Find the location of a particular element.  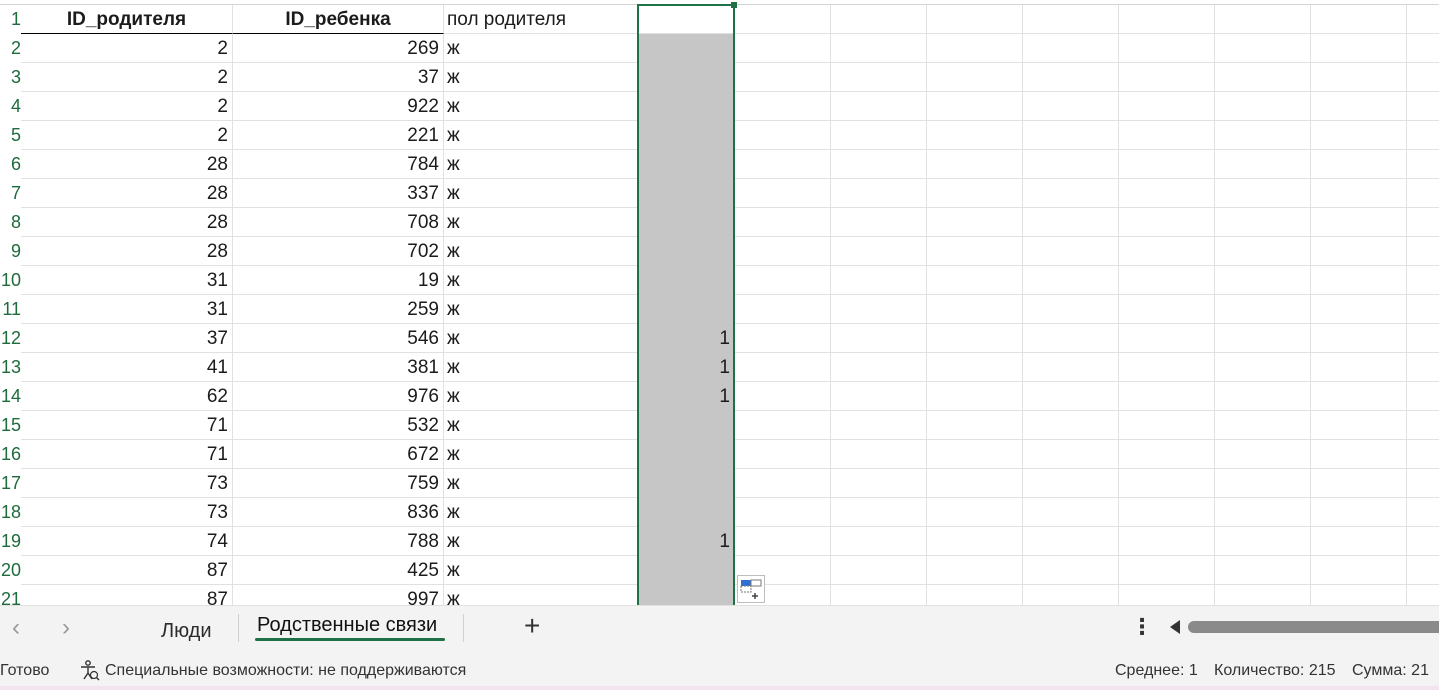

row-header: 19 is located at coordinates (10, 541).